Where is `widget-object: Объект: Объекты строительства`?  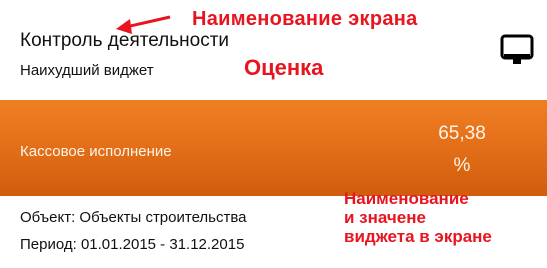 widget-object: Объект: Объекты строительства is located at coordinates (133, 217).